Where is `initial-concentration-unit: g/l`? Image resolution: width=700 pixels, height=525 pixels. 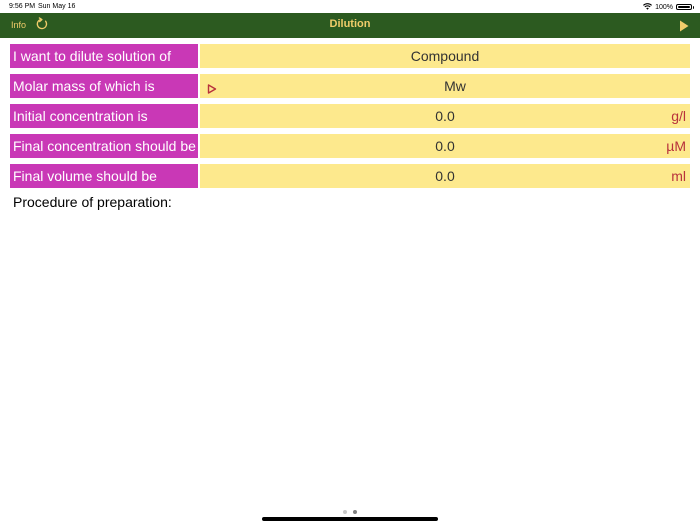 initial-concentration-unit: g/l is located at coordinates (678, 116).